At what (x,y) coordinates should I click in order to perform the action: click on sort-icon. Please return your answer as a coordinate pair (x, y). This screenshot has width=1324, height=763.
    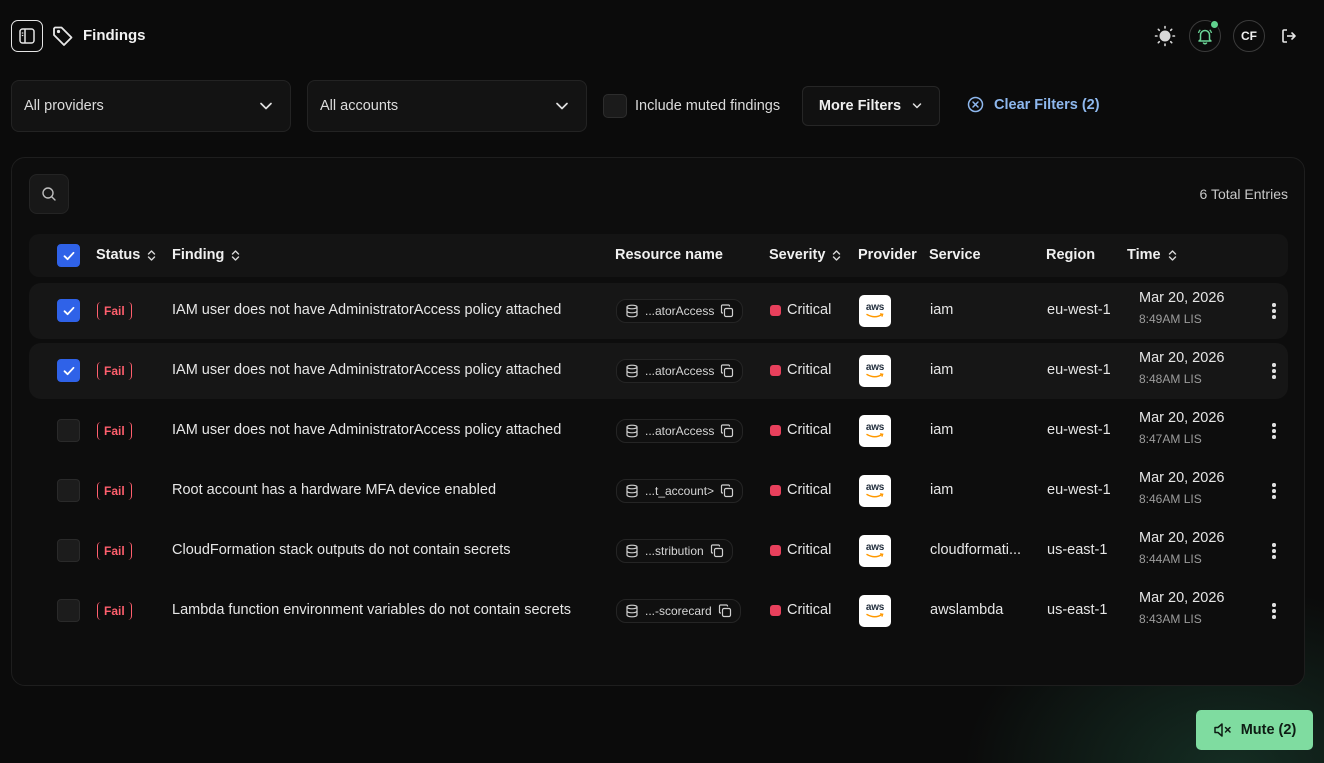
    Looking at the image, I should click on (236, 255).